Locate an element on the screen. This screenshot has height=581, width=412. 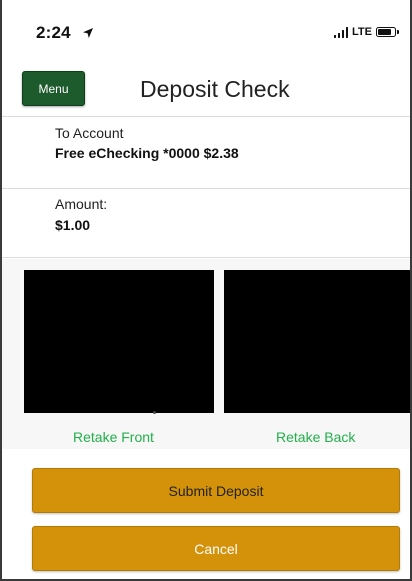
header: Menu Deposit Check is located at coordinates (206, 89).